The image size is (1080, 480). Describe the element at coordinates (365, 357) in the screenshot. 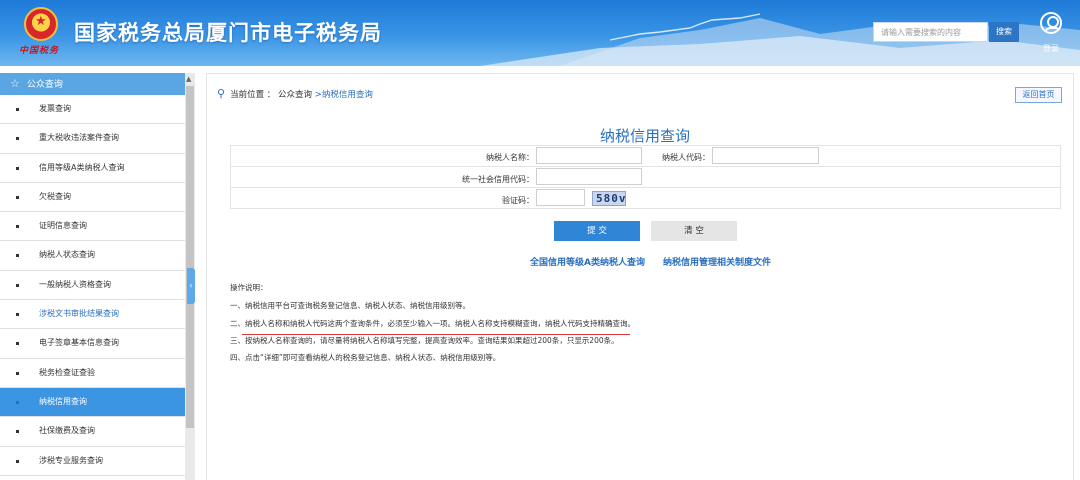

I see `instruction-line: 四、点击“详细”即可查看纳税人的税务登记信息、纳税人状态、纳税信用级别等。` at that location.